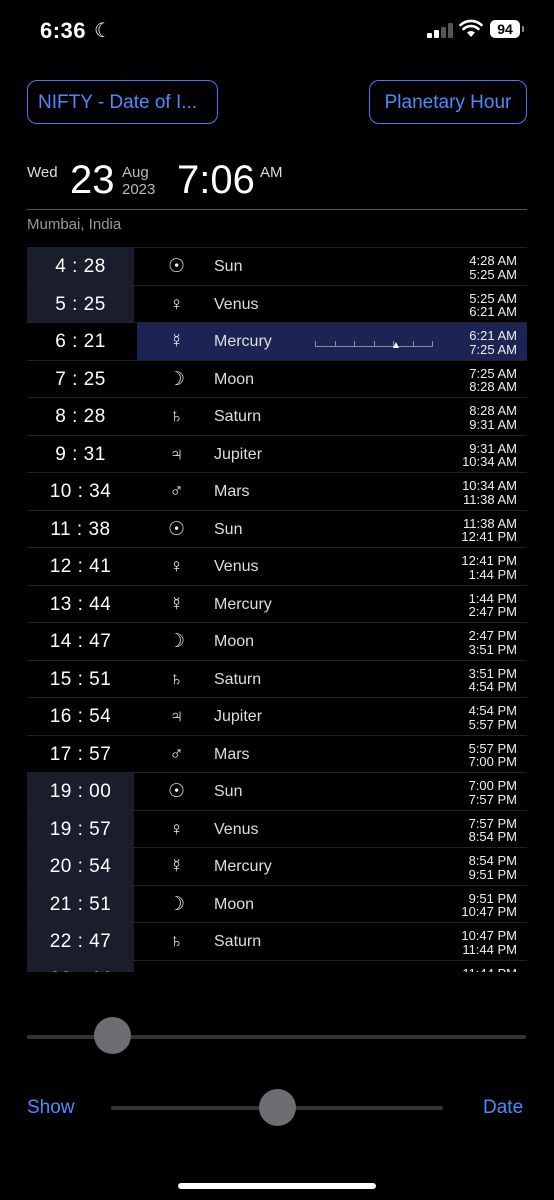 Image resolution: width=554 pixels, height=1200 pixels. What do you see at coordinates (277, 791) in the screenshot?
I see `table-row: 19 : 00 ☉ Sun 7:00 PM 7:57 PM` at bounding box center [277, 791].